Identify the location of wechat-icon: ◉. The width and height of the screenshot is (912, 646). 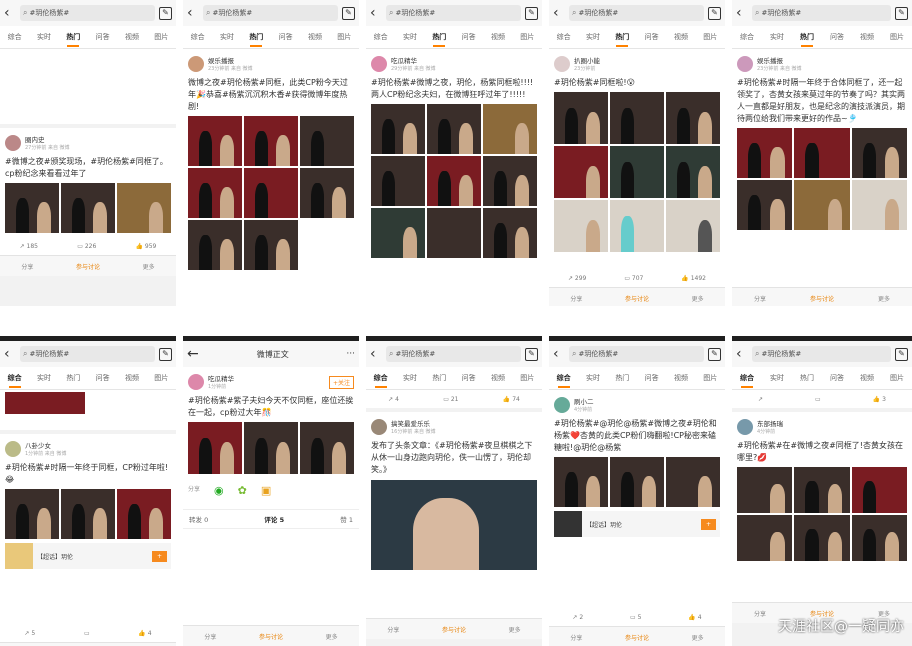
(219, 490).